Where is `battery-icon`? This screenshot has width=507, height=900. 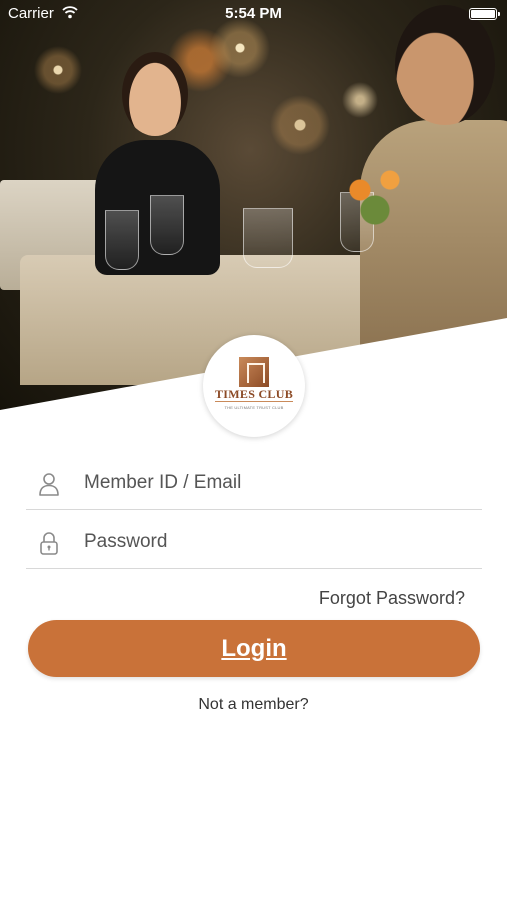
battery-icon is located at coordinates (484, 14).